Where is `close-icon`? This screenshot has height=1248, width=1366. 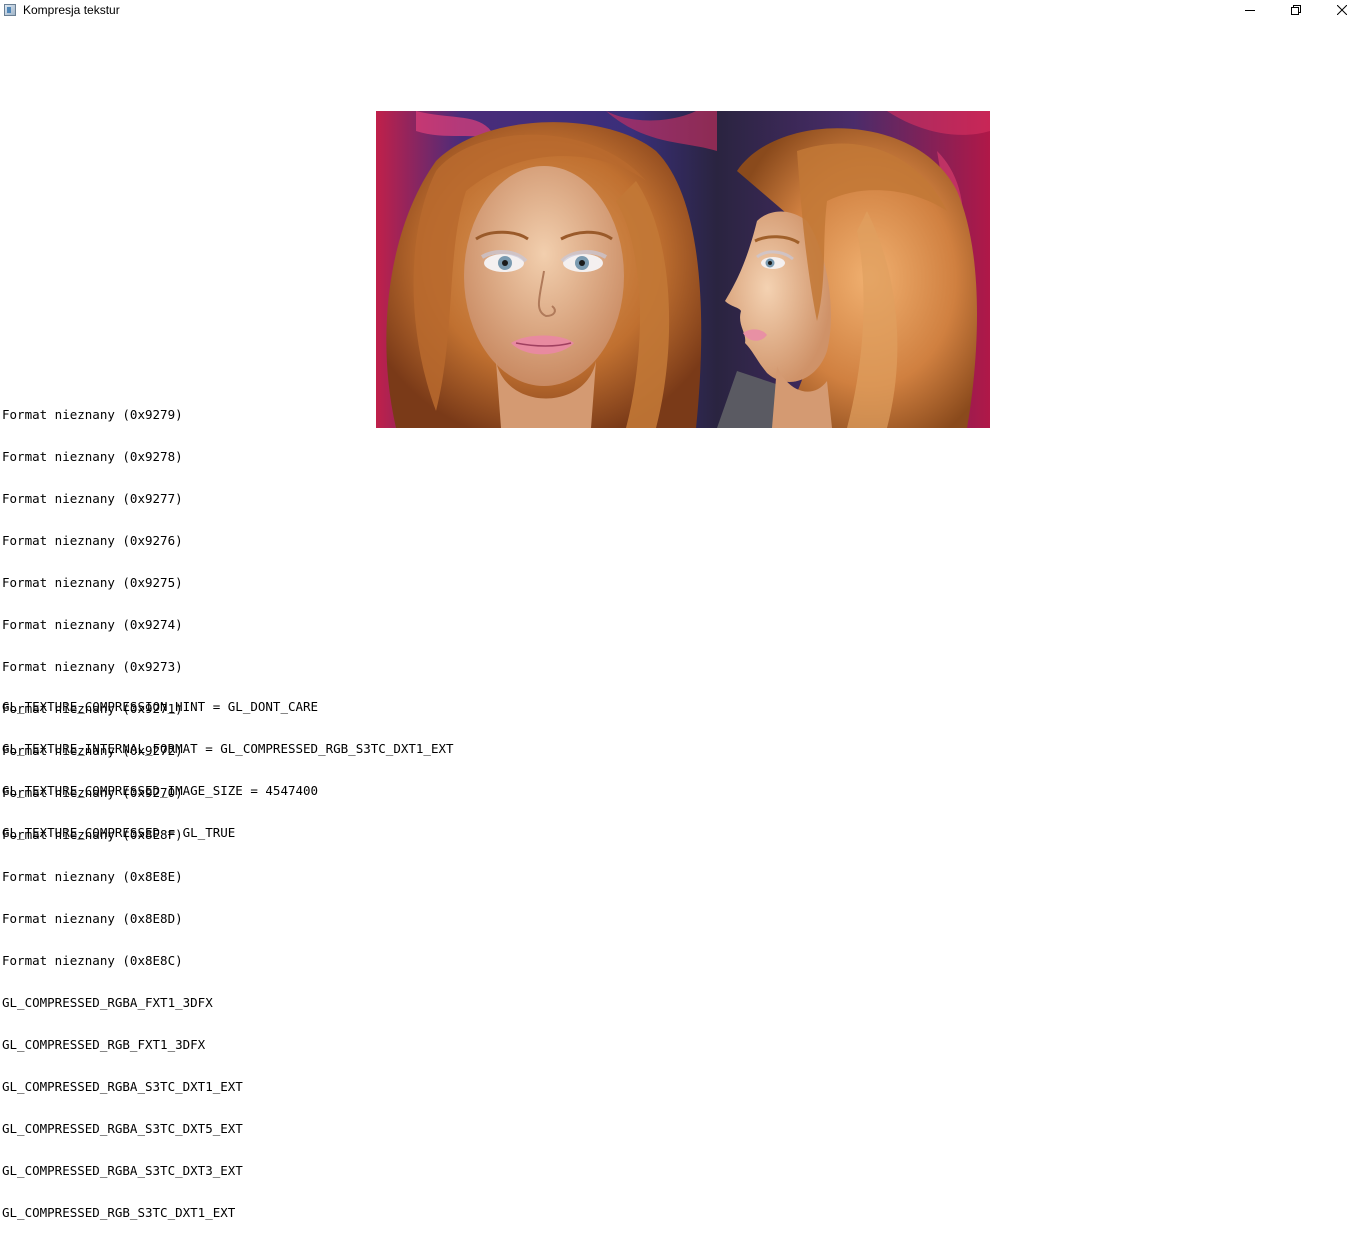 close-icon is located at coordinates (1342, 10).